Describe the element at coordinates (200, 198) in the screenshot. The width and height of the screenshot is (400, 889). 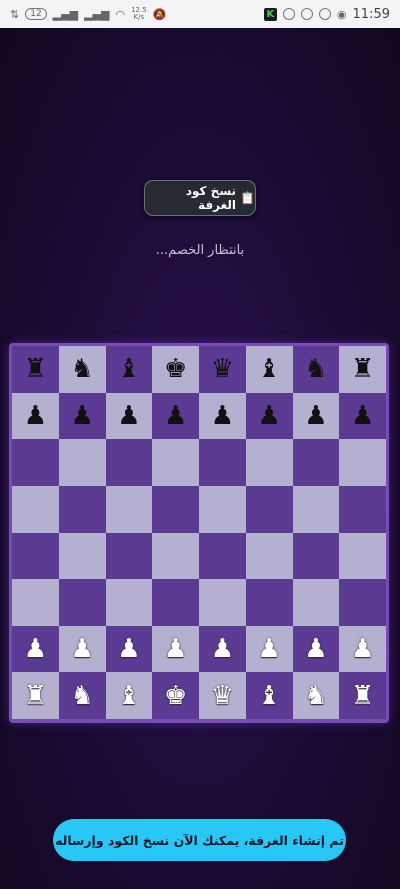
I see `copy-room-code-button: 📋 نسخ كود الغرفة` at that location.